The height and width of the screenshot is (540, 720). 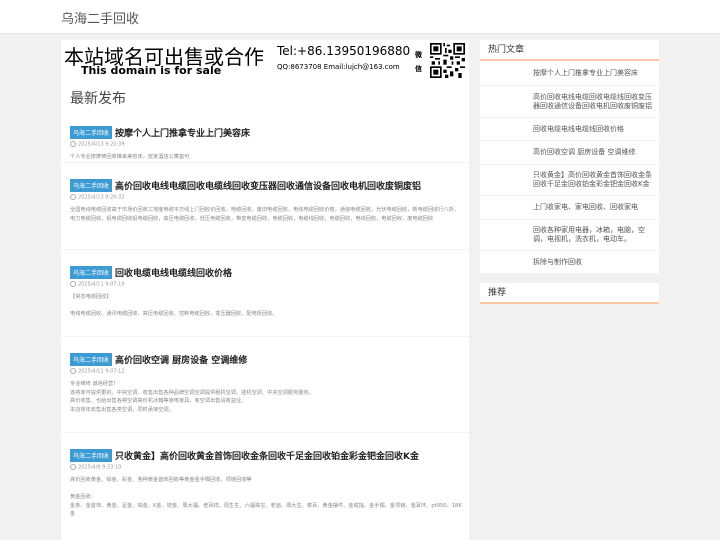 What do you see at coordinates (182, 132) in the screenshot?
I see `post-title: 按摩个人上门推拿专业上门美容床` at bounding box center [182, 132].